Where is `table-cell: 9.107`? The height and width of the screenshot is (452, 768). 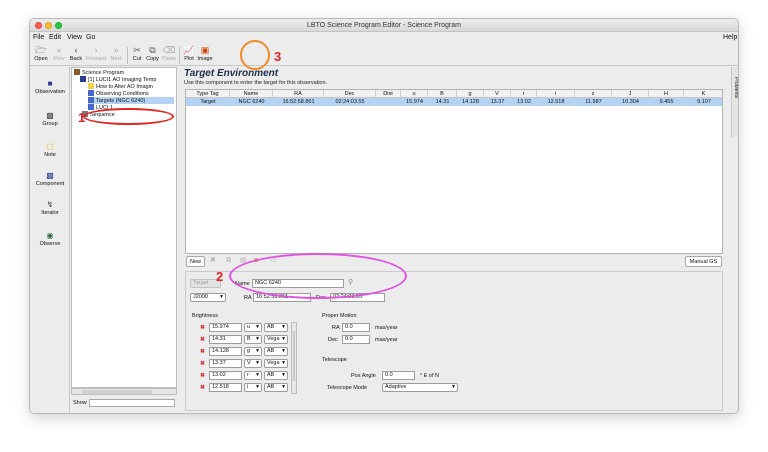 table-cell: 9.107 is located at coordinates (703, 102).